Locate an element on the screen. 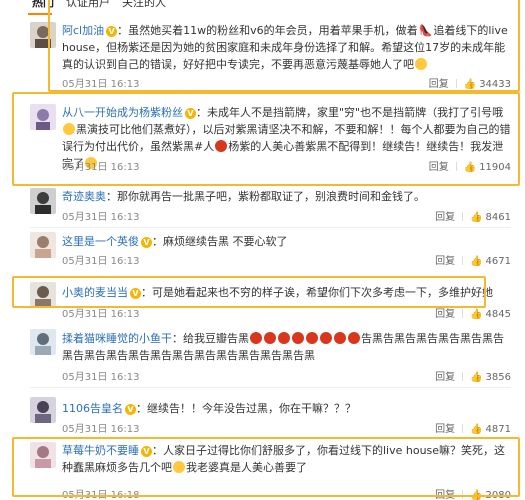  comment-actions: 回复 👍 4845 is located at coordinates (473, 312).